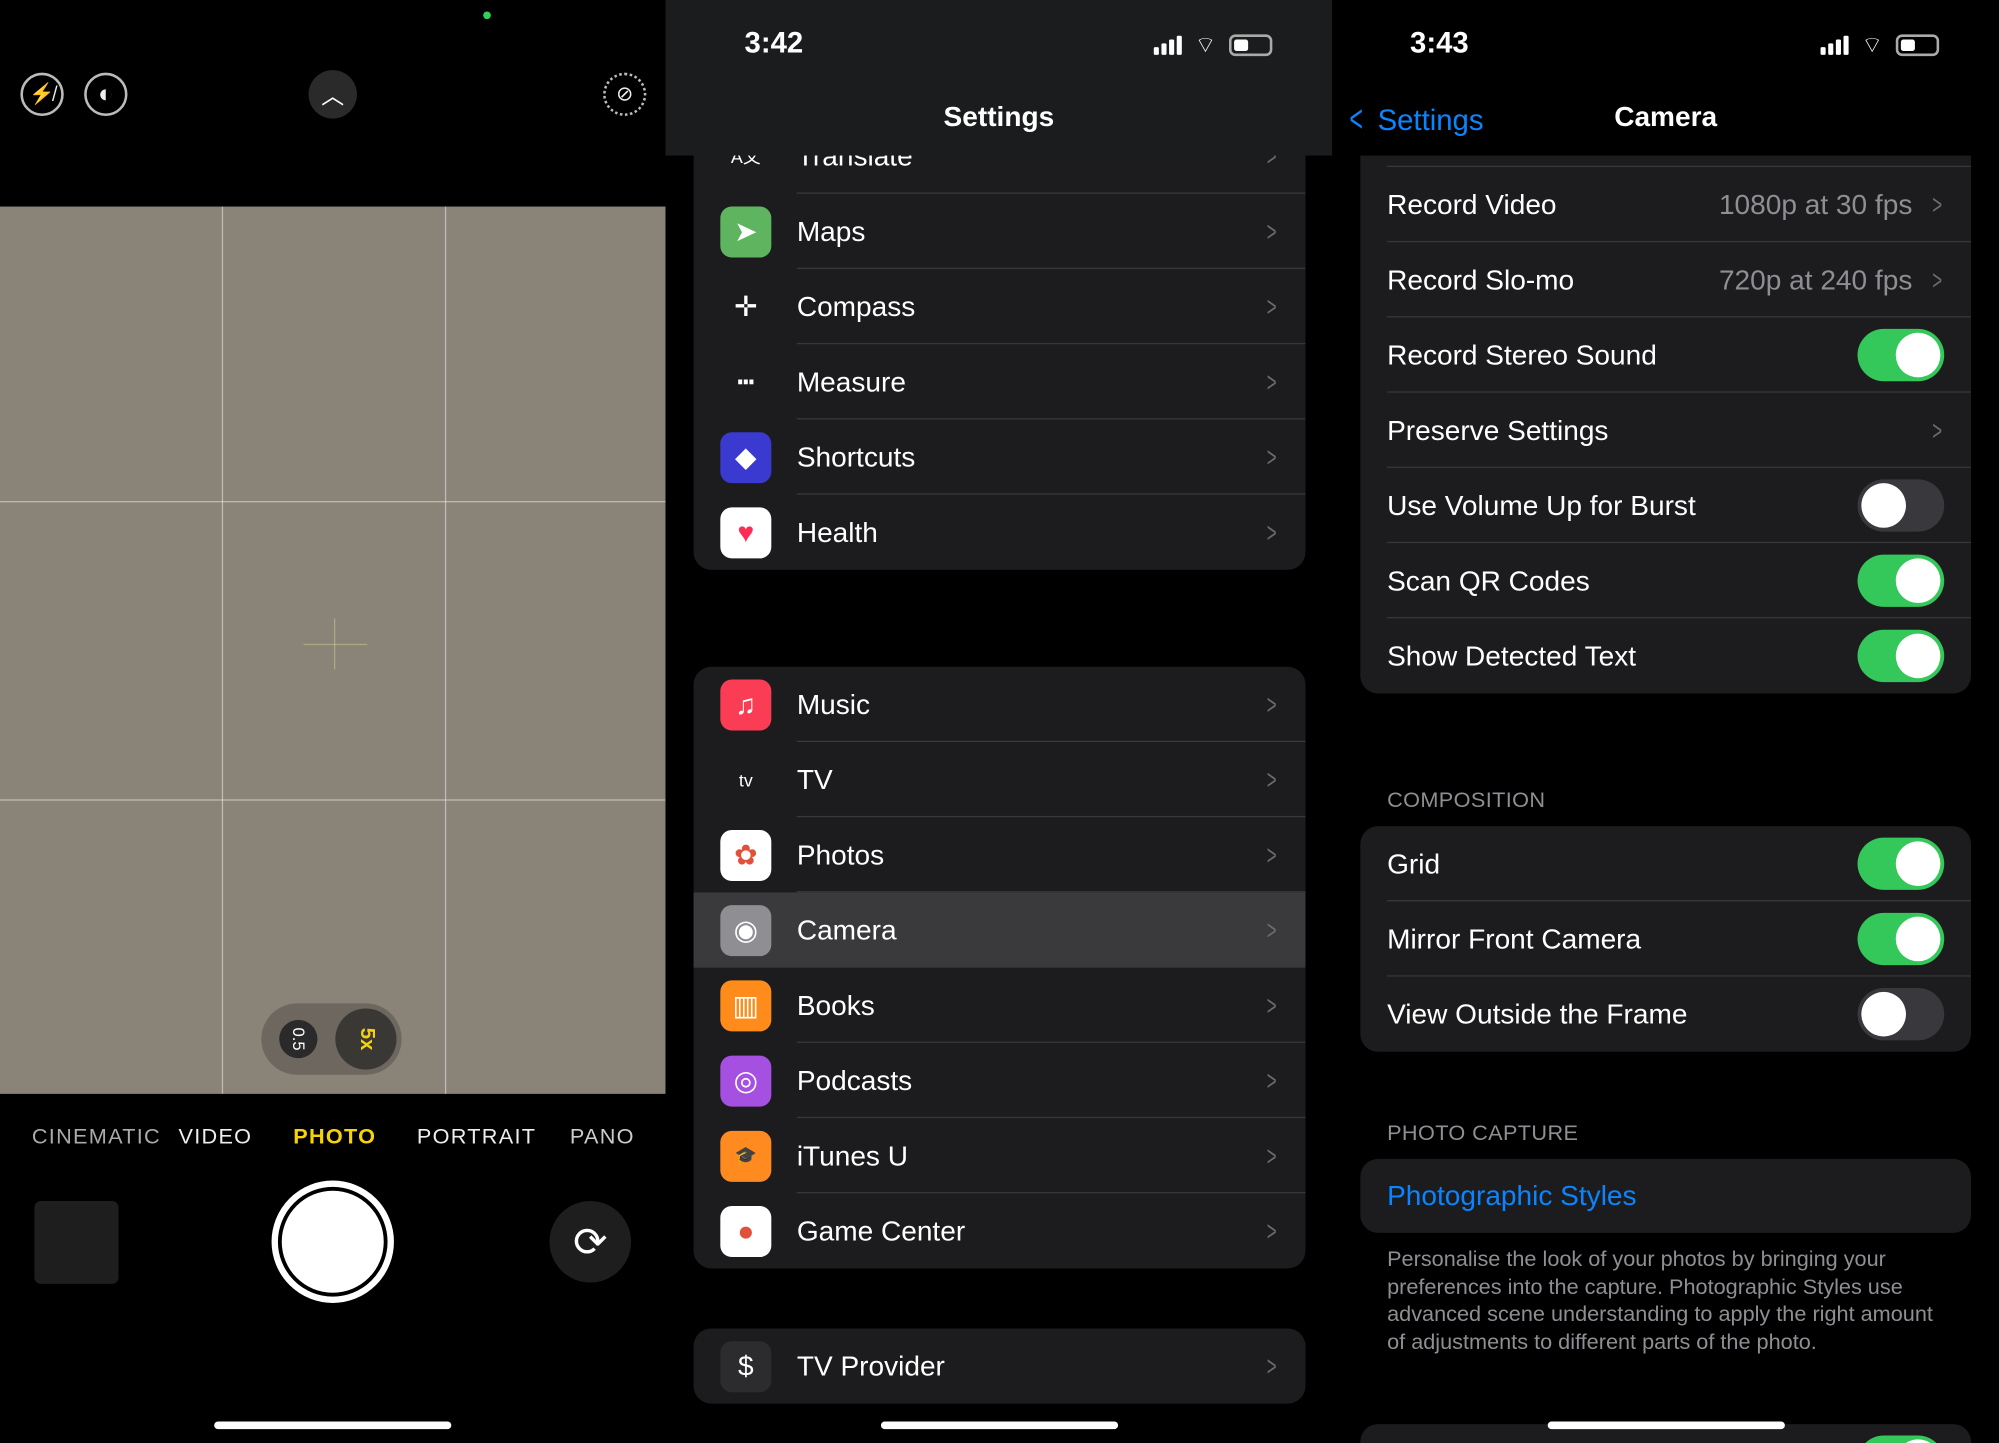 The height and width of the screenshot is (1443, 1999). Describe the element at coordinates (76, 1242) in the screenshot. I see `photo-thumbnail` at that location.